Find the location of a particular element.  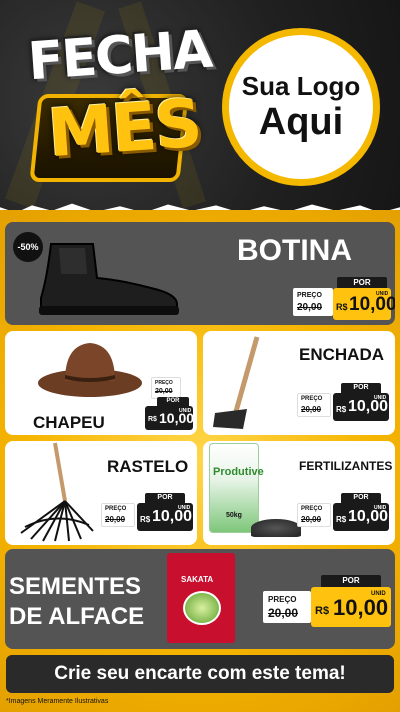

hat-image is located at coordinates (90, 370).